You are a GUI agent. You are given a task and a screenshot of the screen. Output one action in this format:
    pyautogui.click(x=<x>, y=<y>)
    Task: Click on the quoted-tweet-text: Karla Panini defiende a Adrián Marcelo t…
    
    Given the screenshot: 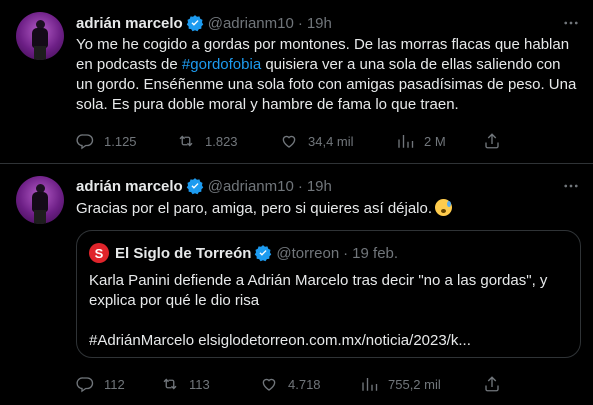 What is the action you would take?
    pyautogui.click(x=318, y=290)
    